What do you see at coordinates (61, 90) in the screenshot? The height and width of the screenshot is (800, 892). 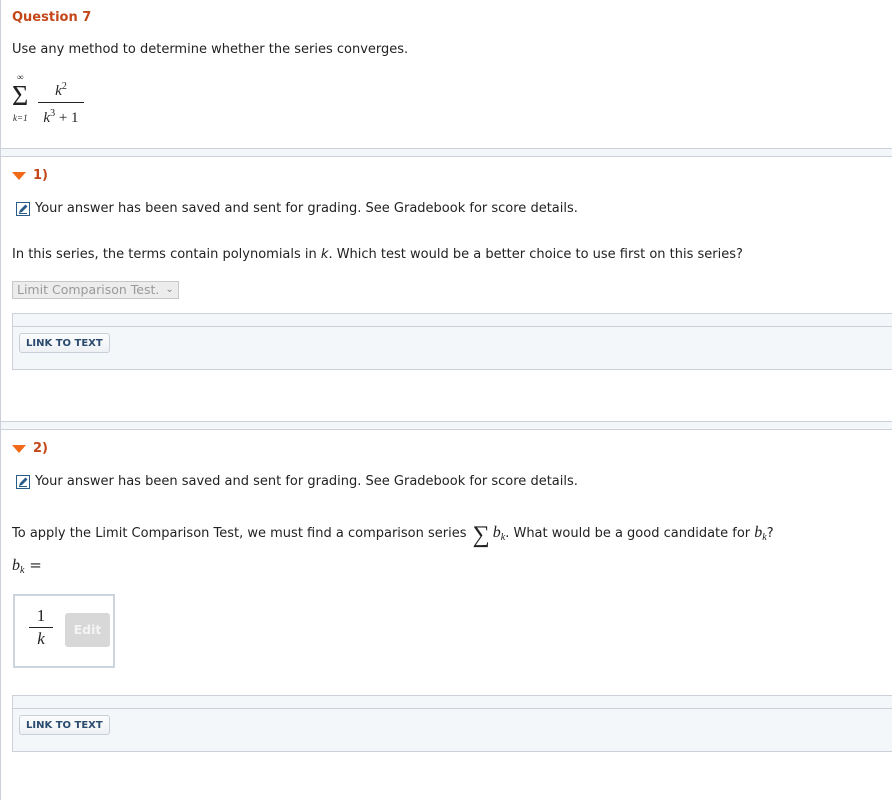 I see `fraction-numerator: k2` at bounding box center [61, 90].